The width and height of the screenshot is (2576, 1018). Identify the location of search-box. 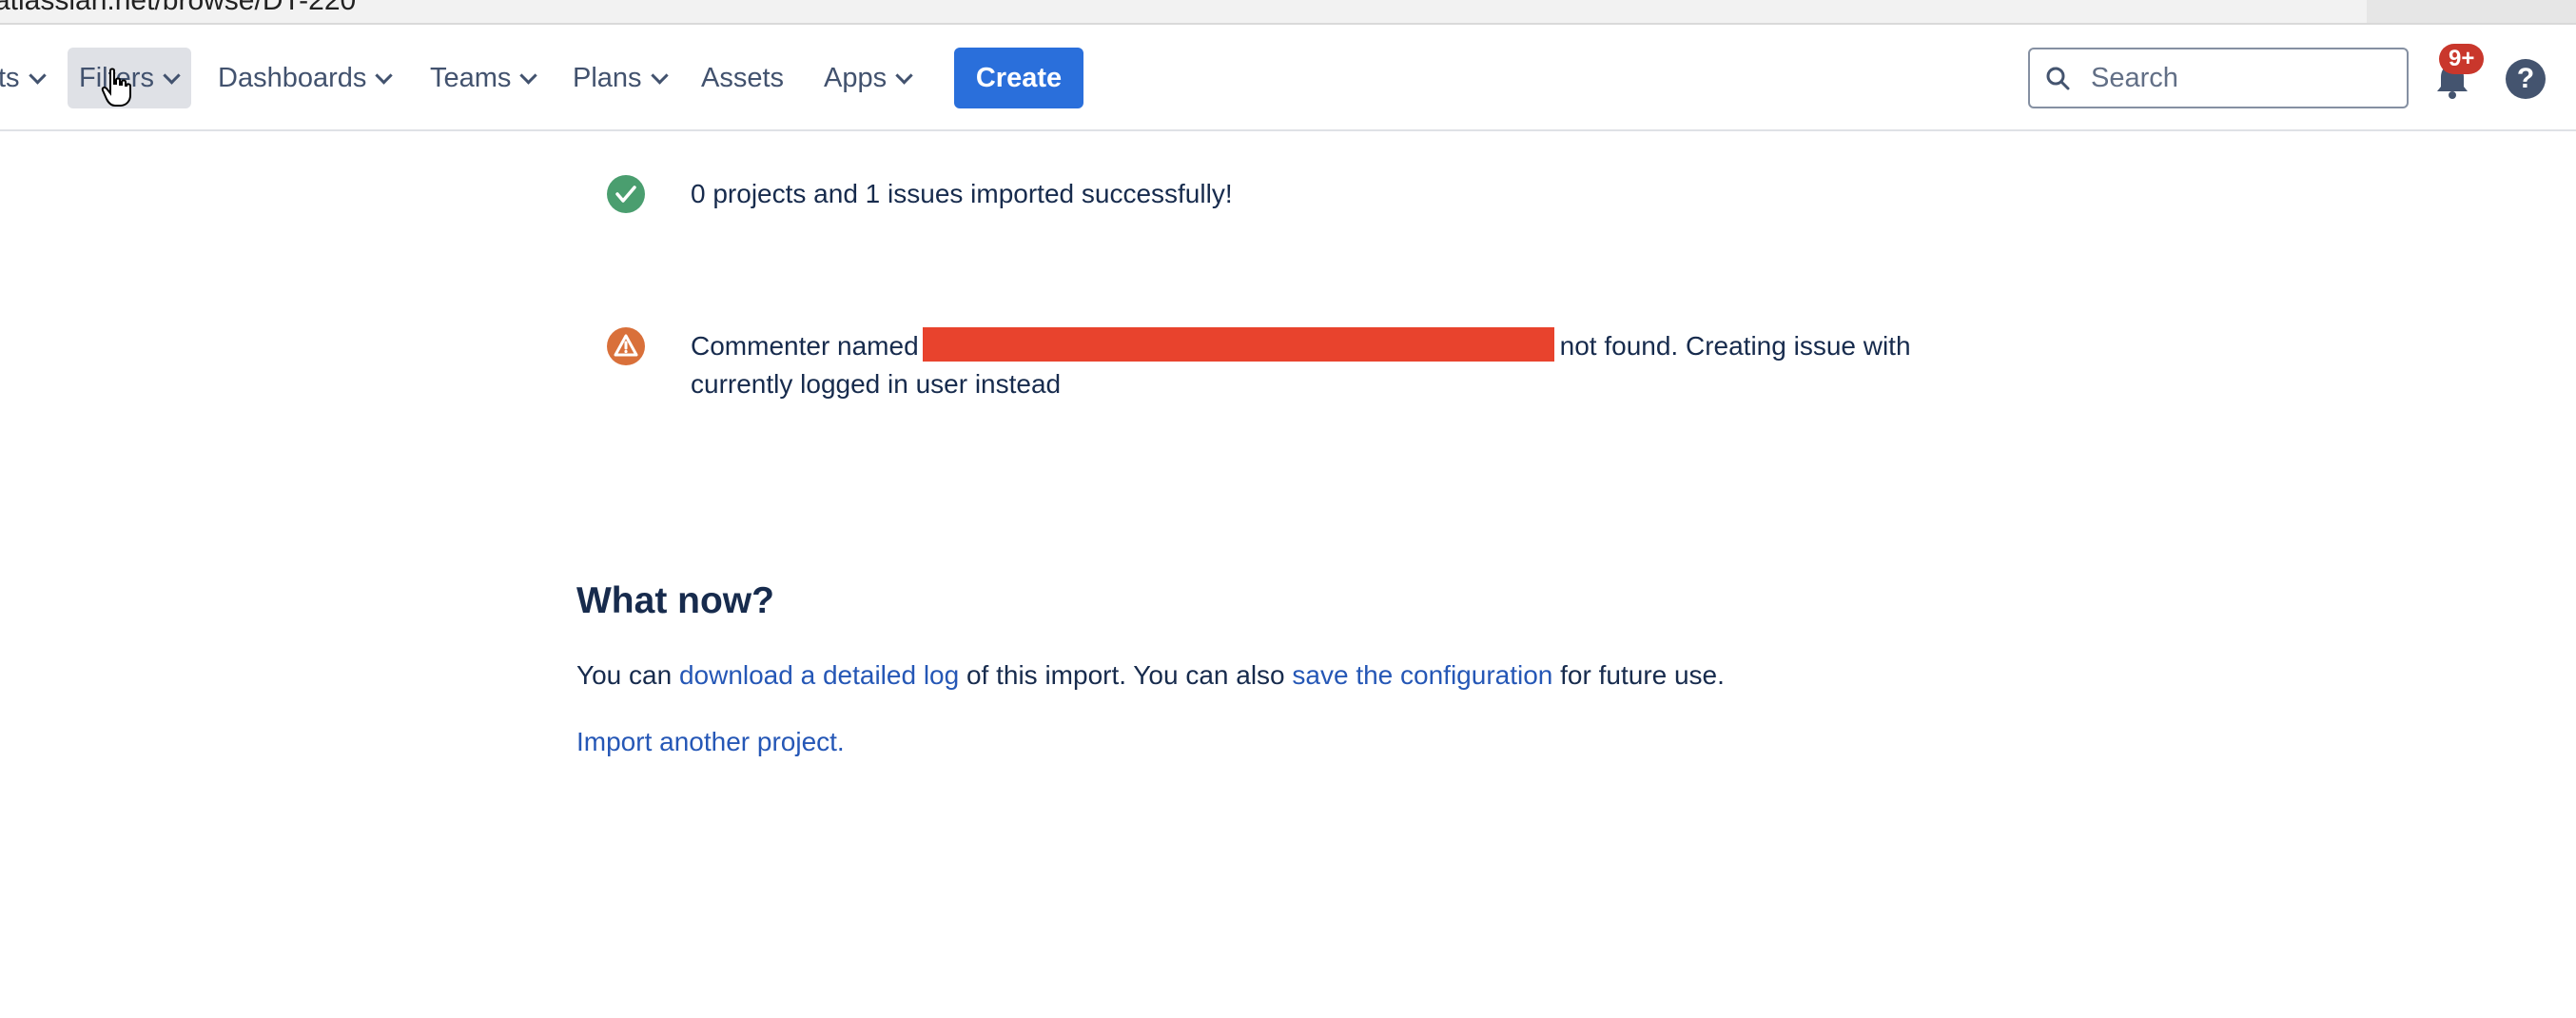
(2219, 78).